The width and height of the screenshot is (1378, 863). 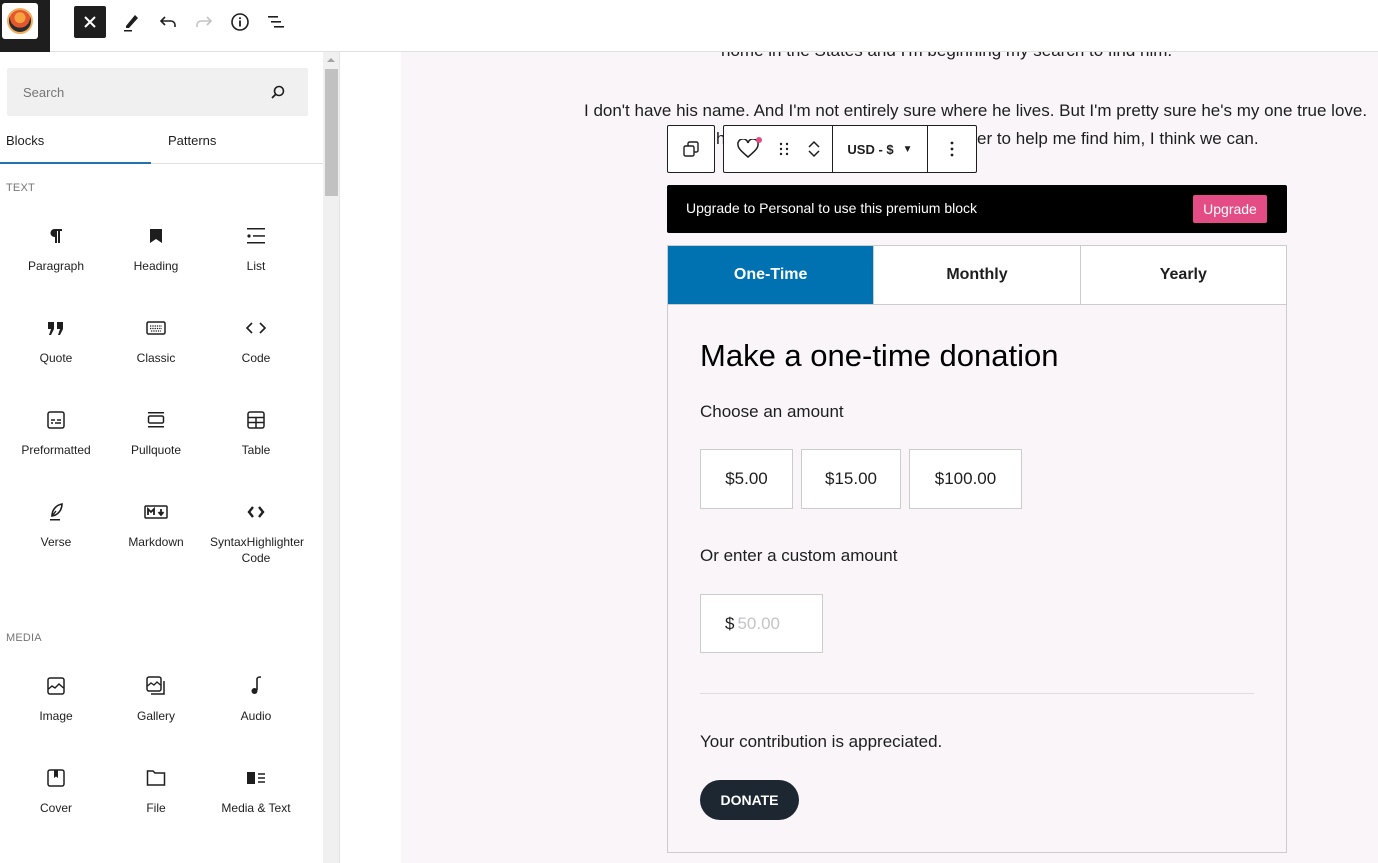 What do you see at coordinates (155, 716) in the screenshot?
I see `block-label: Gallery` at bounding box center [155, 716].